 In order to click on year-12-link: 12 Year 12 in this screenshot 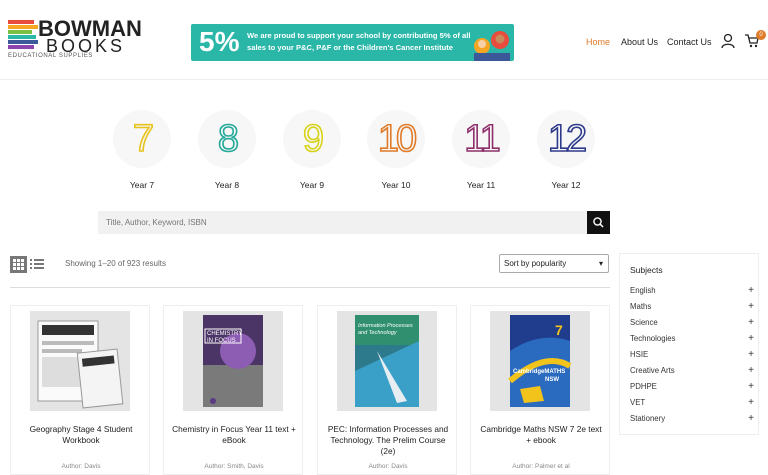, I will do `click(566, 151)`.